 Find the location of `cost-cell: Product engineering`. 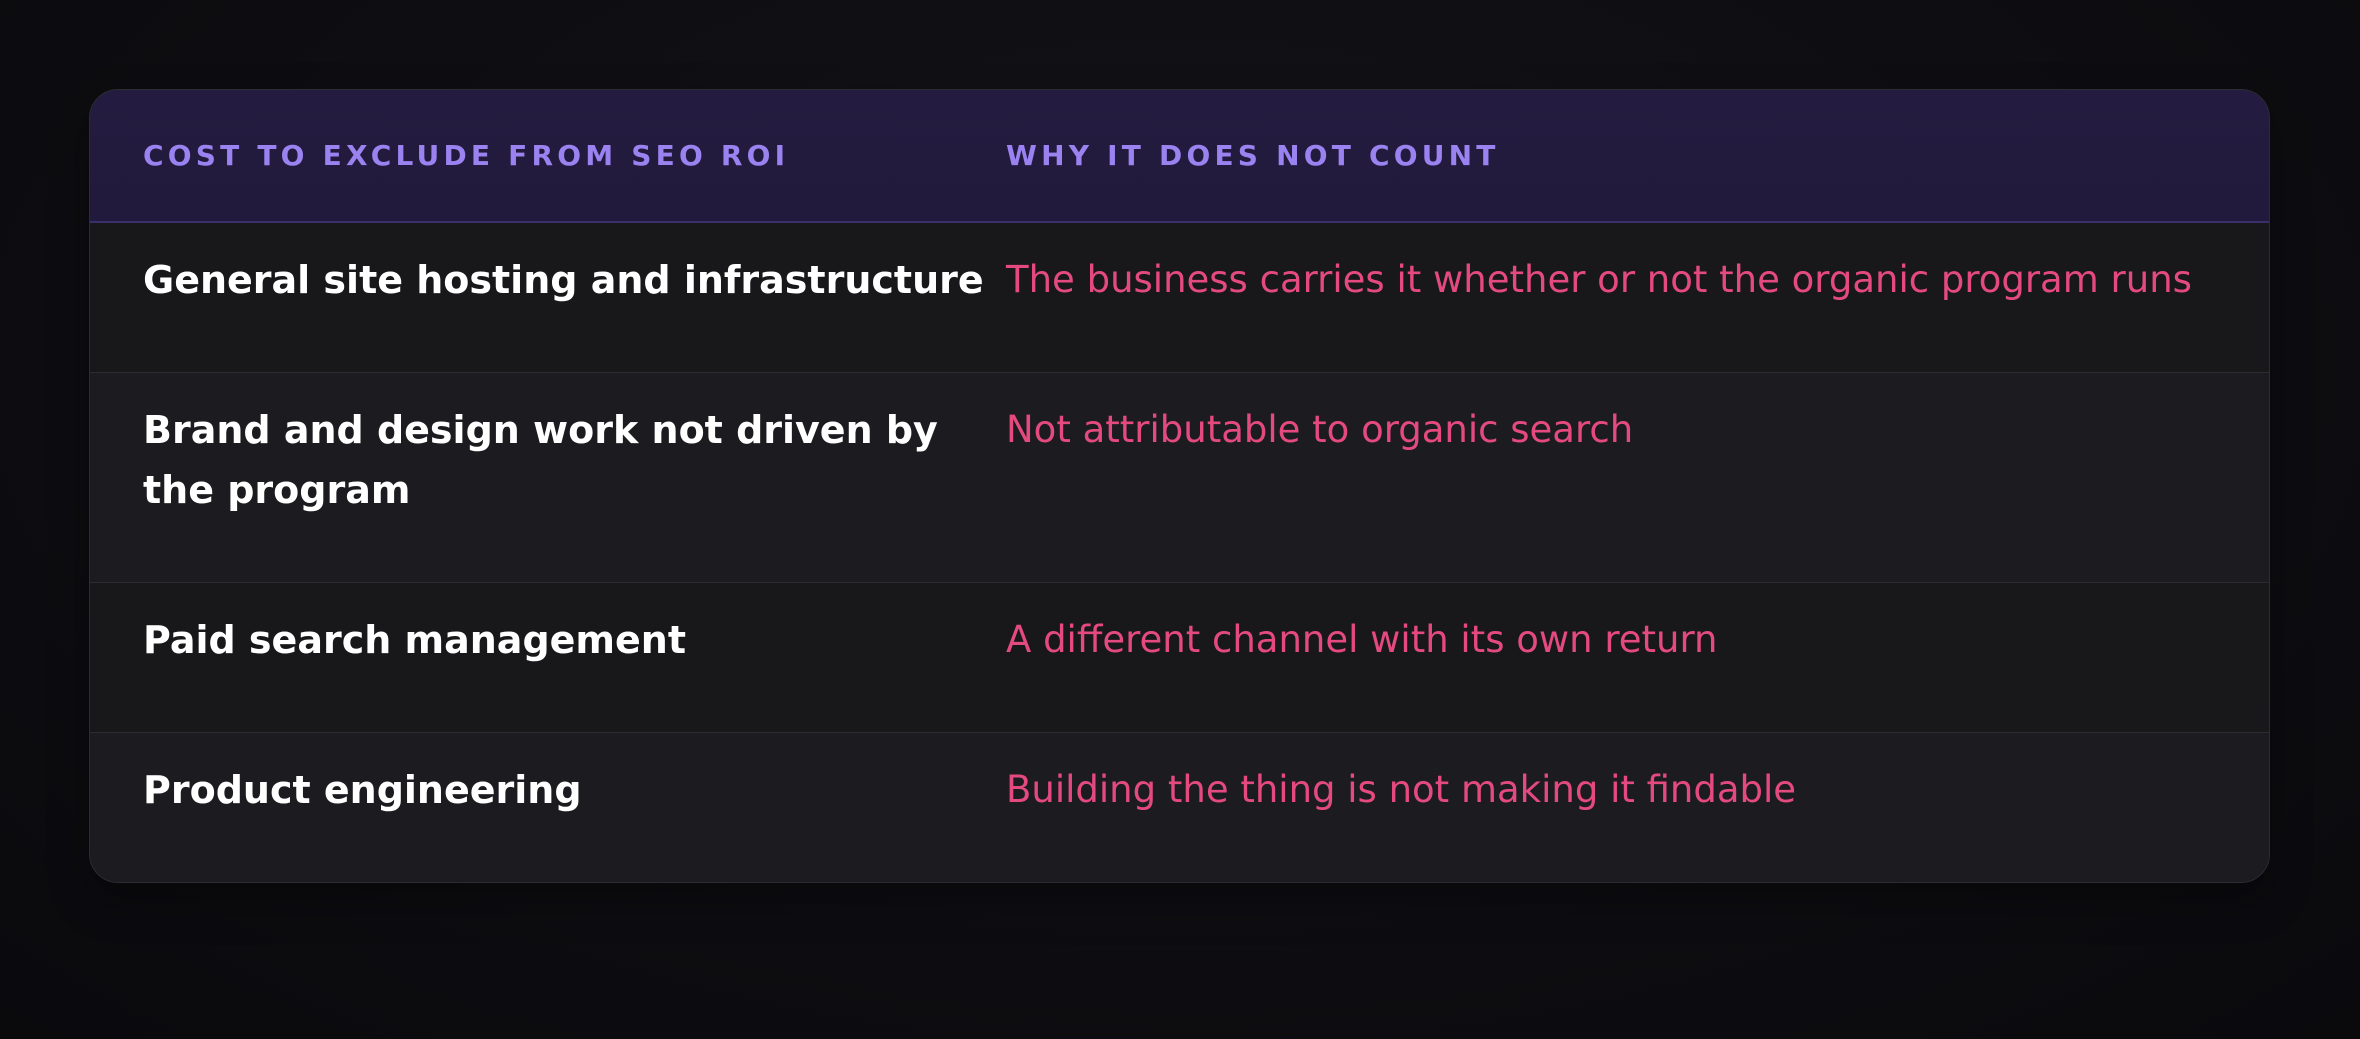

cost-cell: Product engineering is located at coordinates (362, 790).